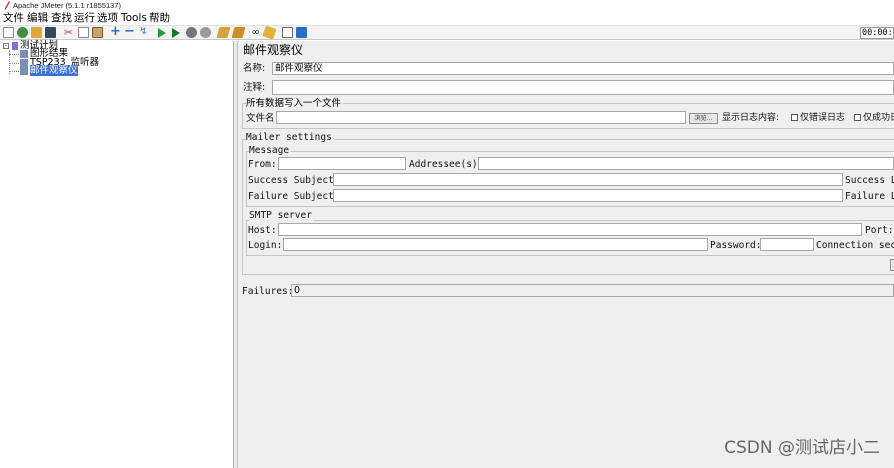 The width and height of the screenshot is (894, 468). Describe the element at coordinates (205, 32) in the screenshot. I see `shutdown-icon` at that location.